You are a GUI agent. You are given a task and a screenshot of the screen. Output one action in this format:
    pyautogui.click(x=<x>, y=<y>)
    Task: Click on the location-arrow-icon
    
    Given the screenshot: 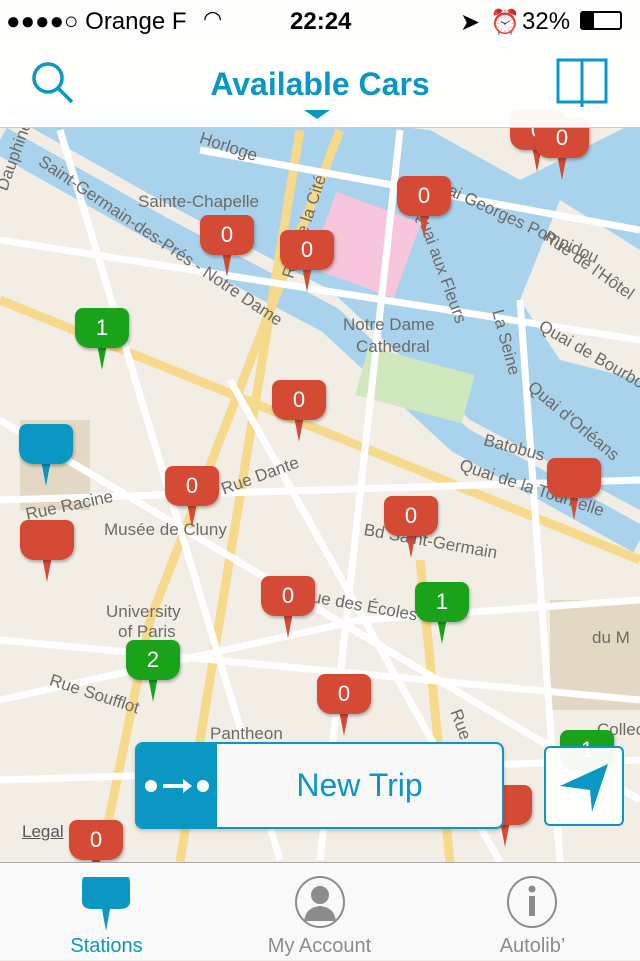 What is the action you would take?
    pyautogui.click(x=584, y=788)
    